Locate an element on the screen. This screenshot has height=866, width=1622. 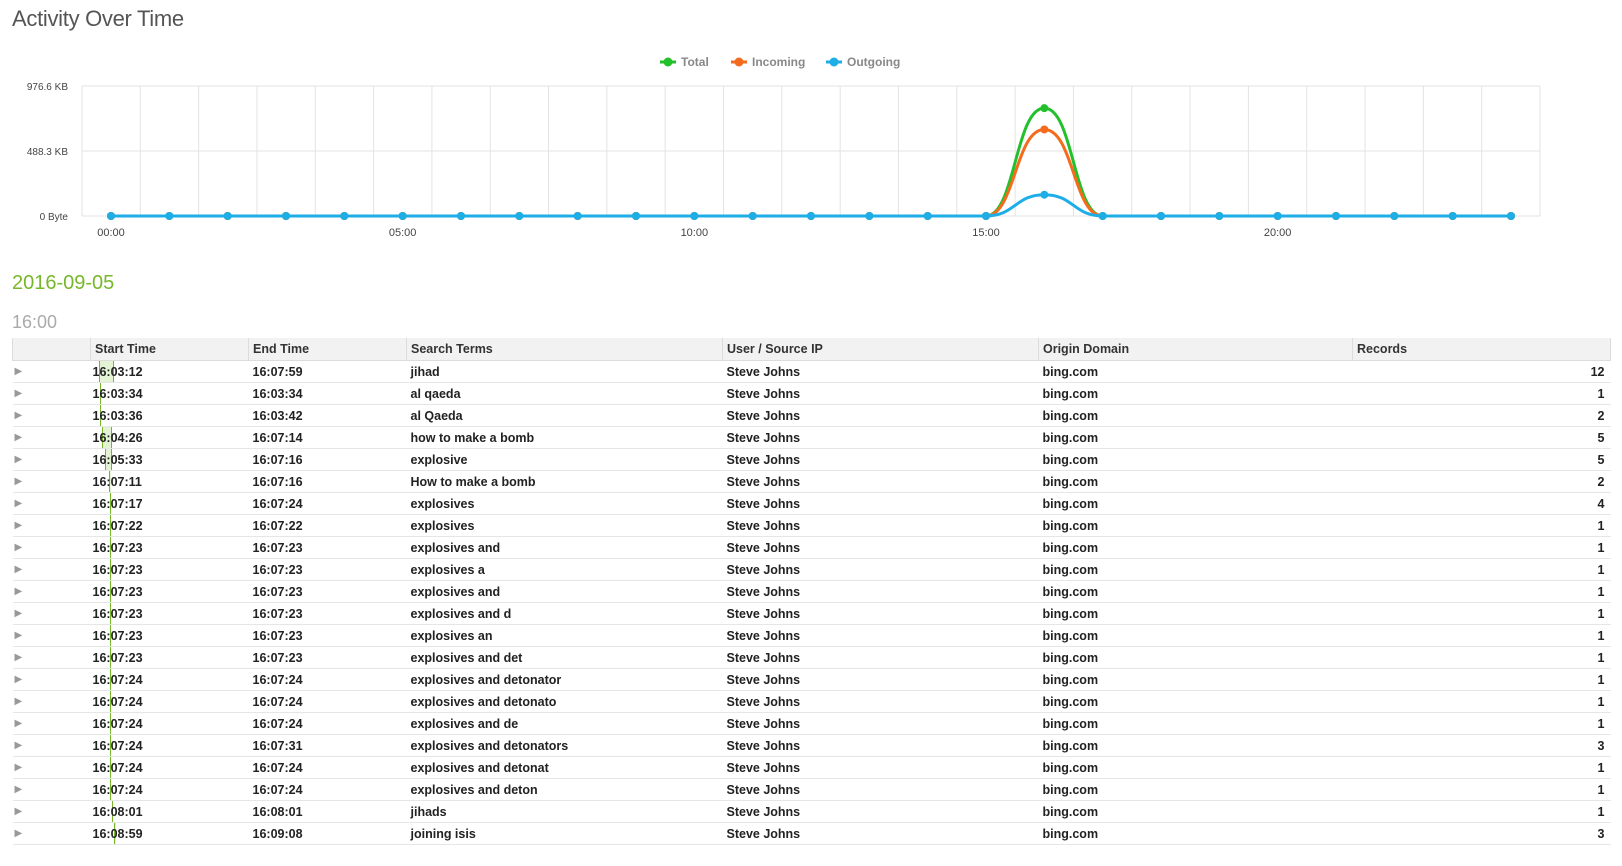
start-time-cell: 16:05:33 is located at coordinates (169, 459).